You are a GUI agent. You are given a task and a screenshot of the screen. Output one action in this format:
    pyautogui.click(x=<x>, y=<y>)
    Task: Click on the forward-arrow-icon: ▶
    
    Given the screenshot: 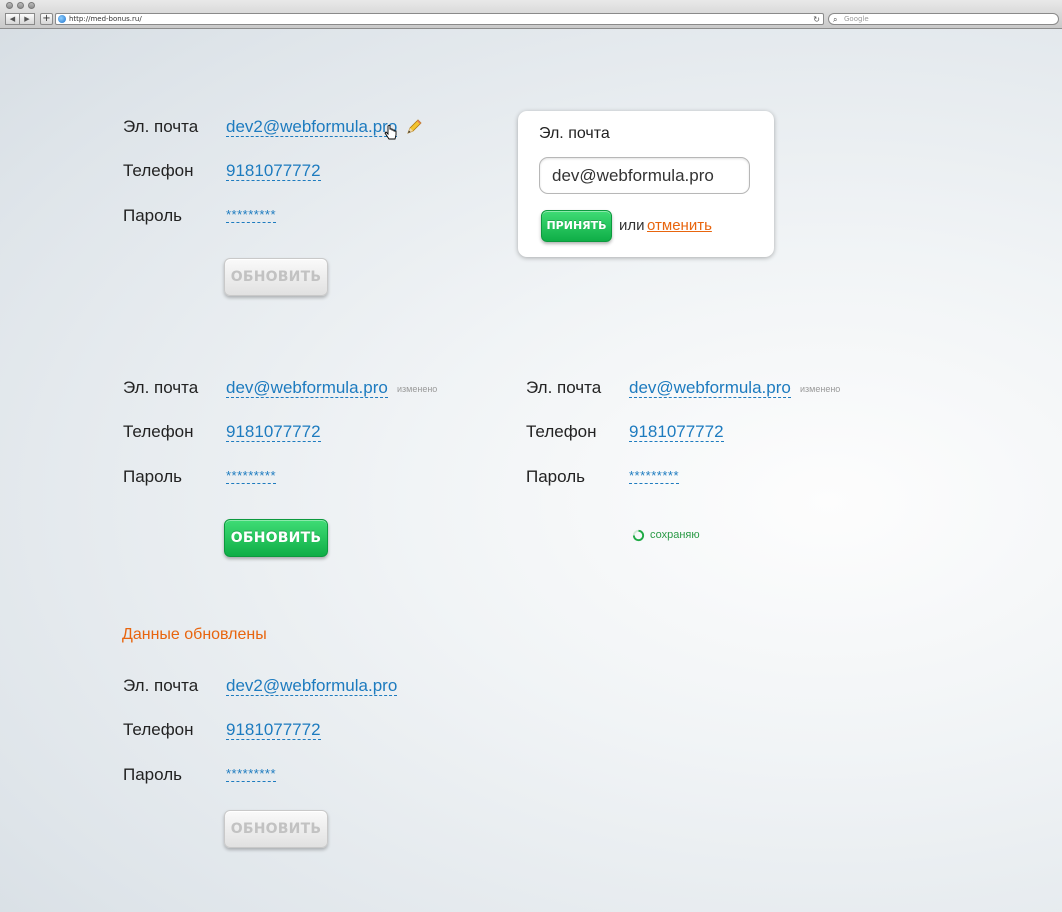 What is the action you would take?
    pyautogui.click(x=27, y=19)
    